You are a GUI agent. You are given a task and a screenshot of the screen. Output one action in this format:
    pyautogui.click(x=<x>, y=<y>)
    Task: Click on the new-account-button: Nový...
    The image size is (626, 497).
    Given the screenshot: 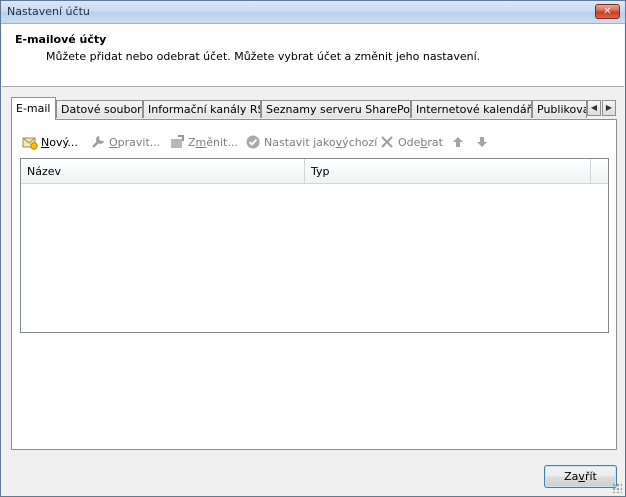 What is the action you would take?
    pyautogui.click(x=50, y=142)
    